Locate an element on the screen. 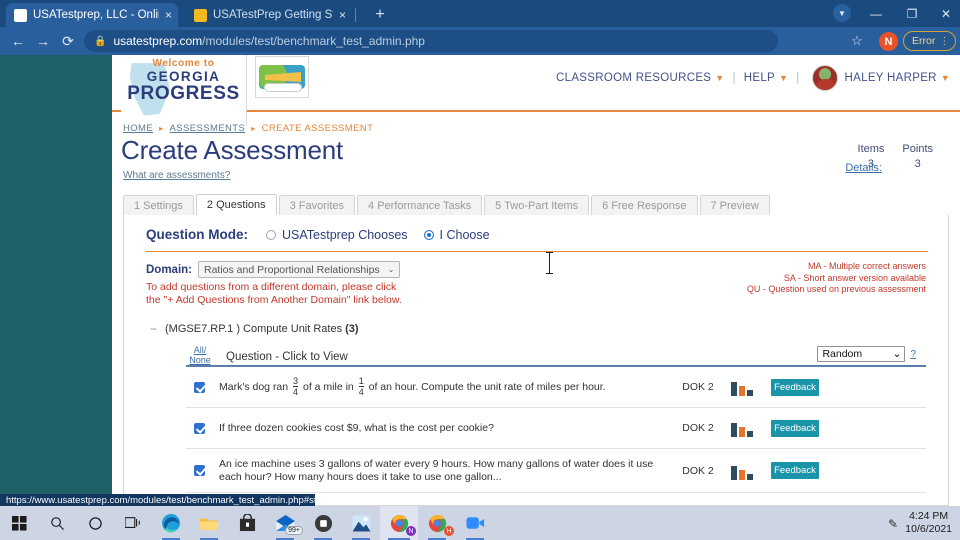 The height and width of the screenshot is (540, 960). search-icon is located at coordinates (57, 523).